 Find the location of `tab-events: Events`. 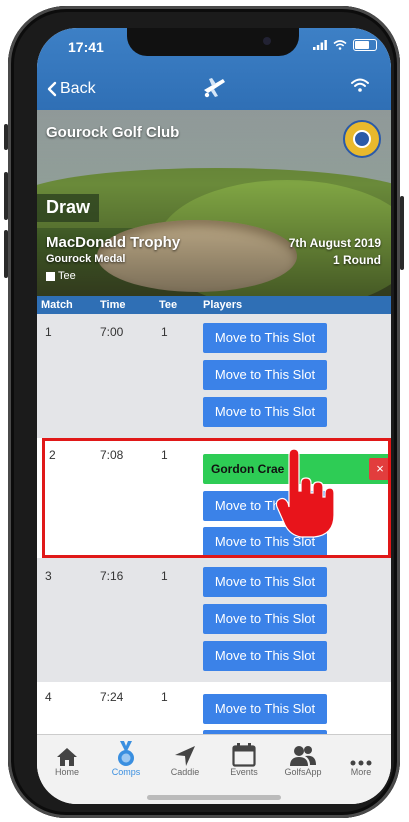

tab-events: Events is located at coordinates (244, 759).